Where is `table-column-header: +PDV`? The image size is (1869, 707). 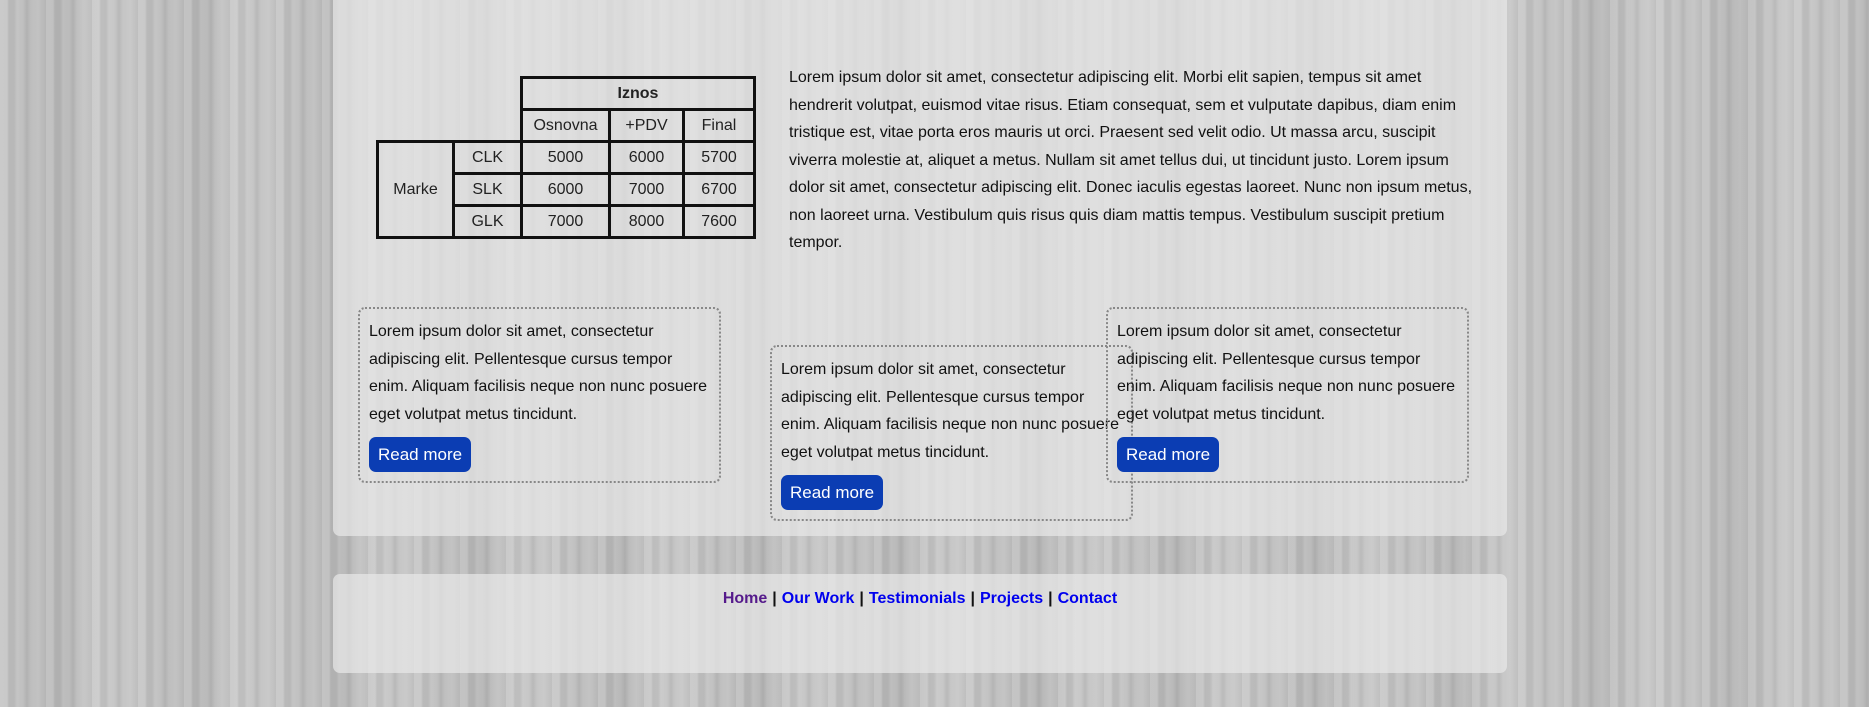 table-column-header: +PDV is located at coordinates (646, 125).